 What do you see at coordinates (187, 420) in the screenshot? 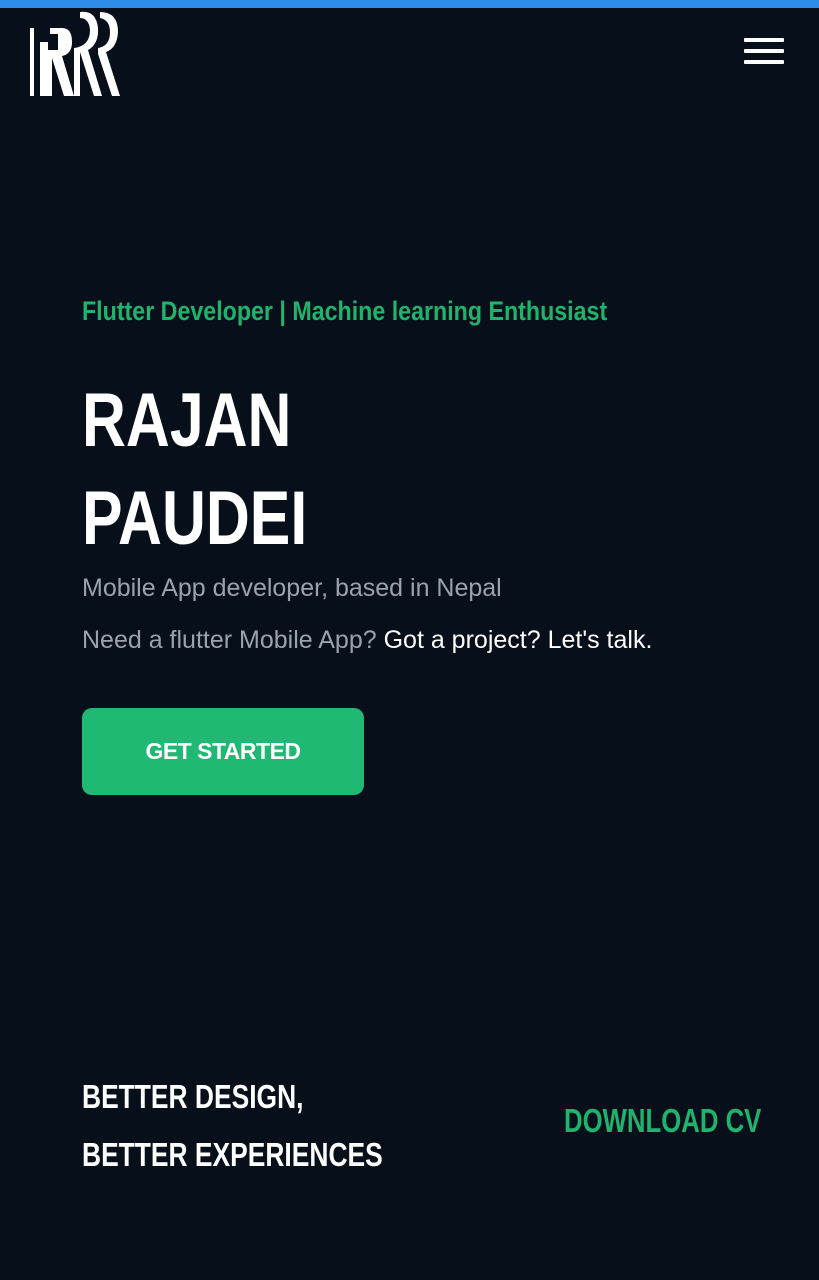
I see `hero-name-first: RAJAN` at bounding box center [187, 420].